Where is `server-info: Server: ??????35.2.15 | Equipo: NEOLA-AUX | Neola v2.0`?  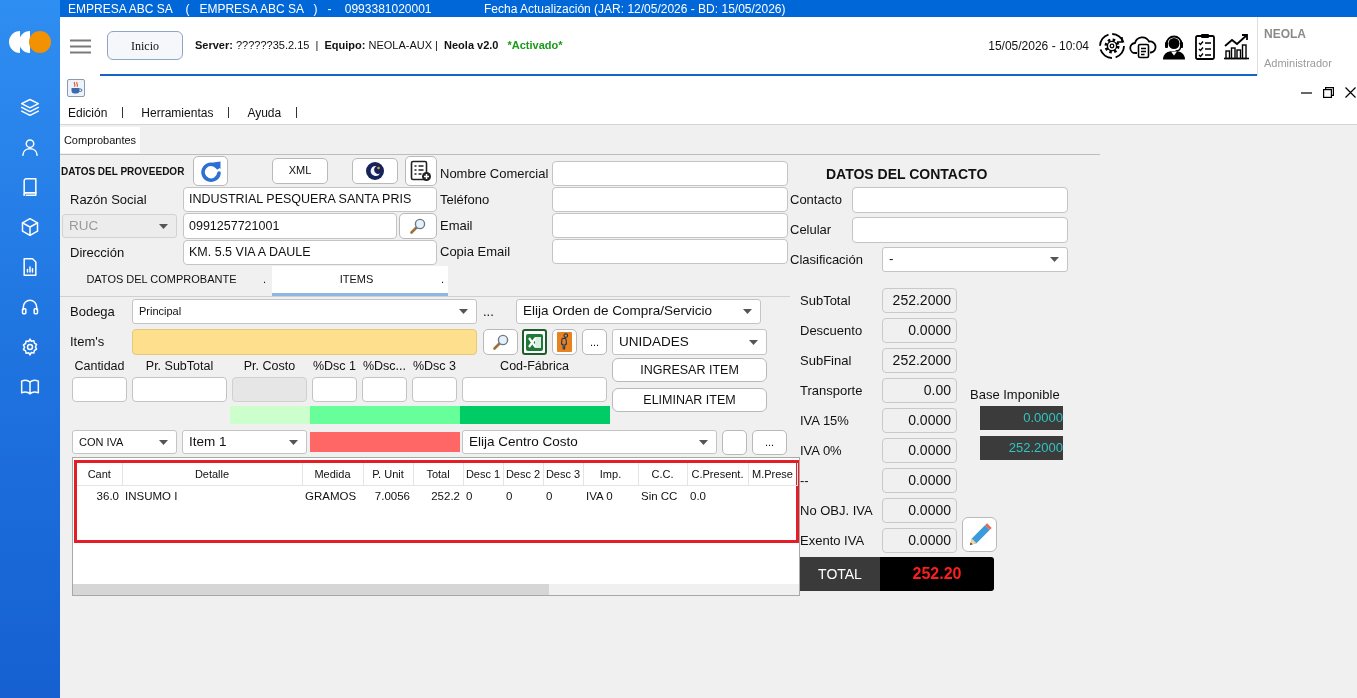 server-info: Server: ??????35.2.15 | Equipo: NEOLA-AUX | Neola v2.0 is located at coordinates (347, 46).